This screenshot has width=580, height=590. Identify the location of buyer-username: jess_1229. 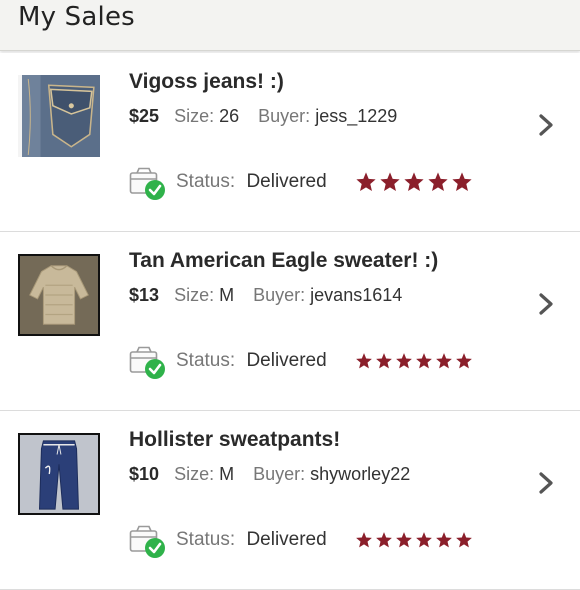
(356, 116).